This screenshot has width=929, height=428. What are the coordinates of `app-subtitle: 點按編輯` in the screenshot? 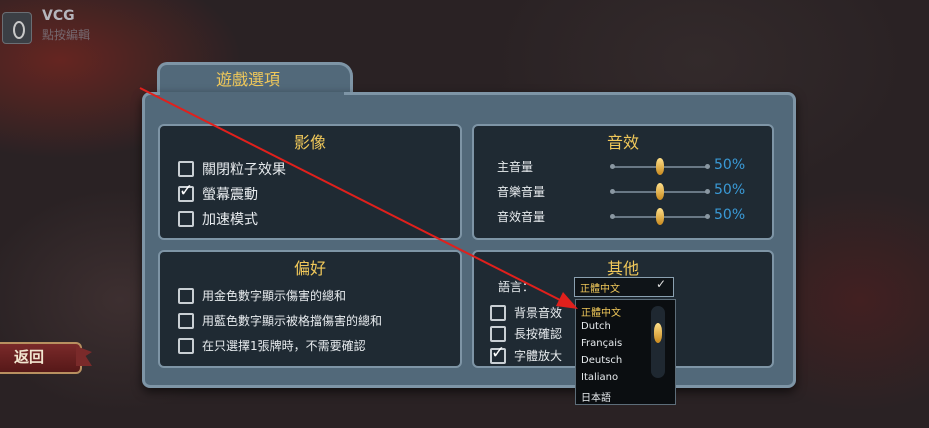 It's located at (66, 35).